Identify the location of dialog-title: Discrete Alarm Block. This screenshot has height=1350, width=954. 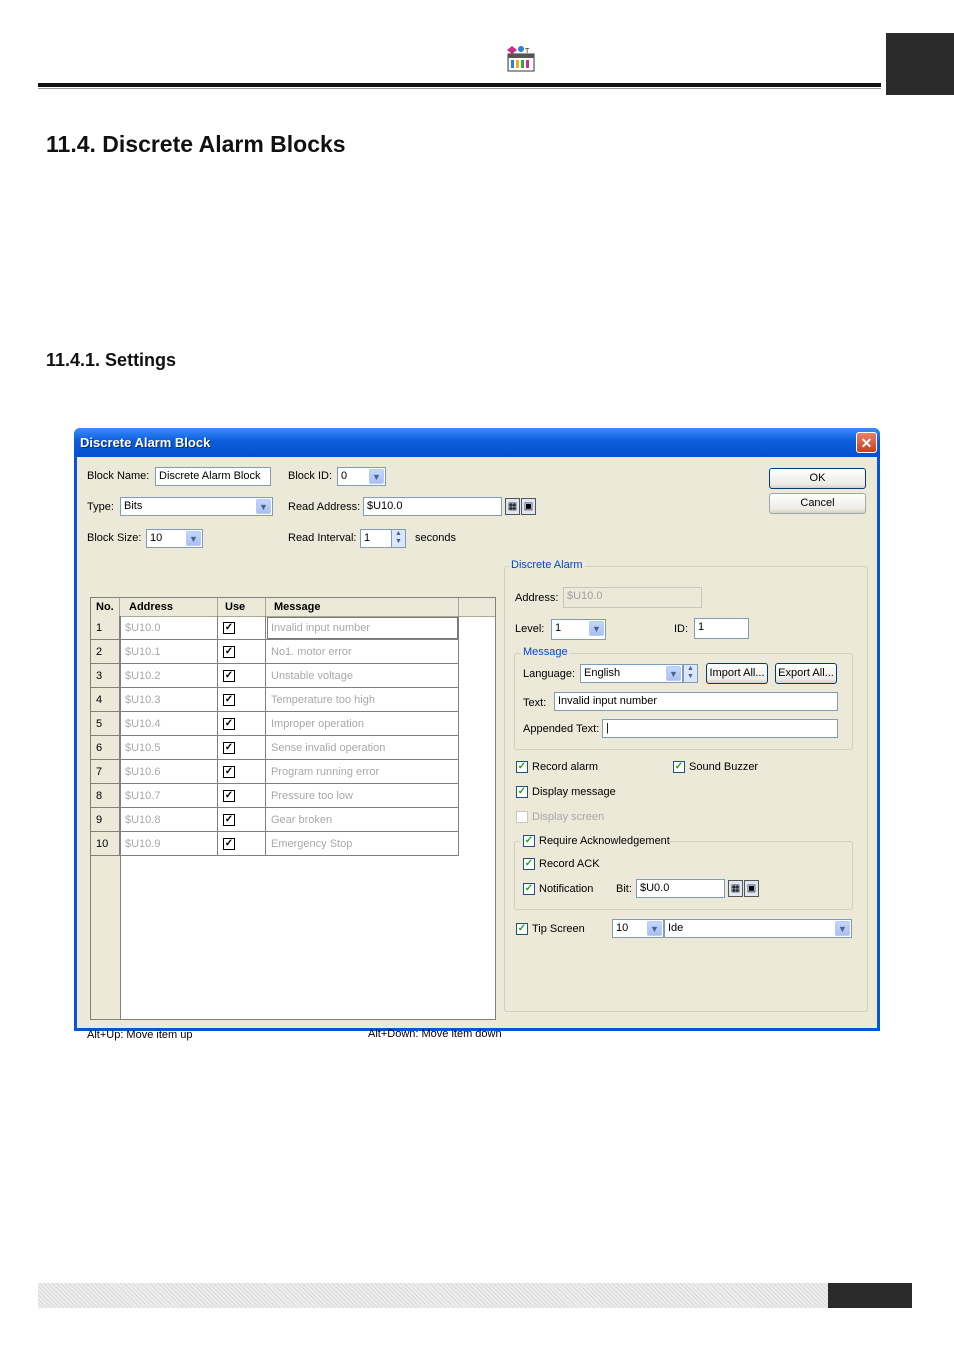
(145, 442).